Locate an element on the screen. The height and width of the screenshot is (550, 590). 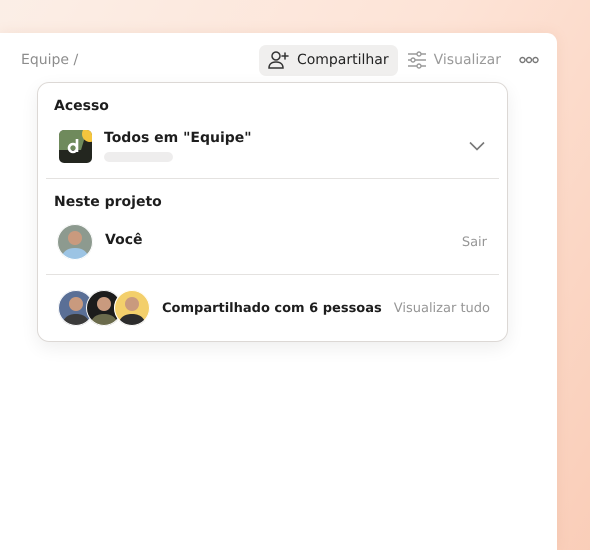
leave-link: Sair is located at coordinates (474, 242).